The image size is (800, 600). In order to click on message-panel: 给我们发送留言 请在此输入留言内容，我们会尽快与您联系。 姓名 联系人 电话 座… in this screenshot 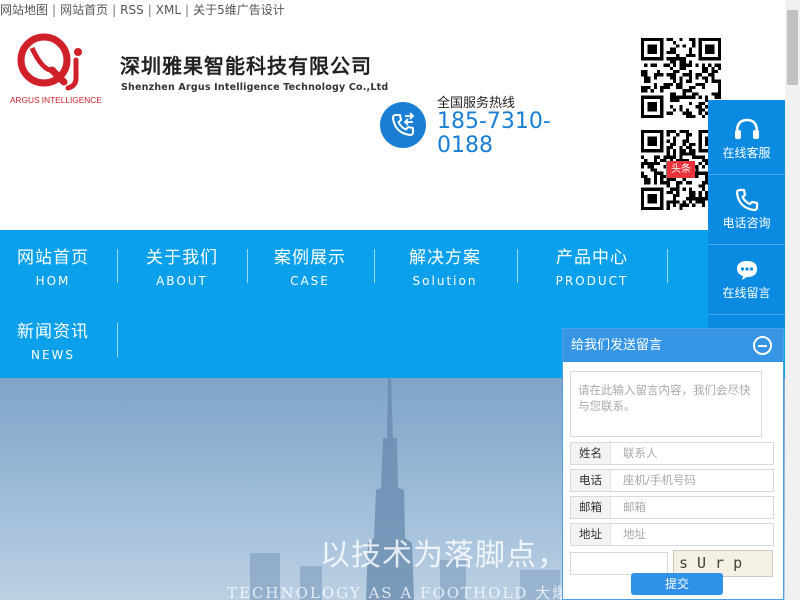, I will do `click(673, 464)`.